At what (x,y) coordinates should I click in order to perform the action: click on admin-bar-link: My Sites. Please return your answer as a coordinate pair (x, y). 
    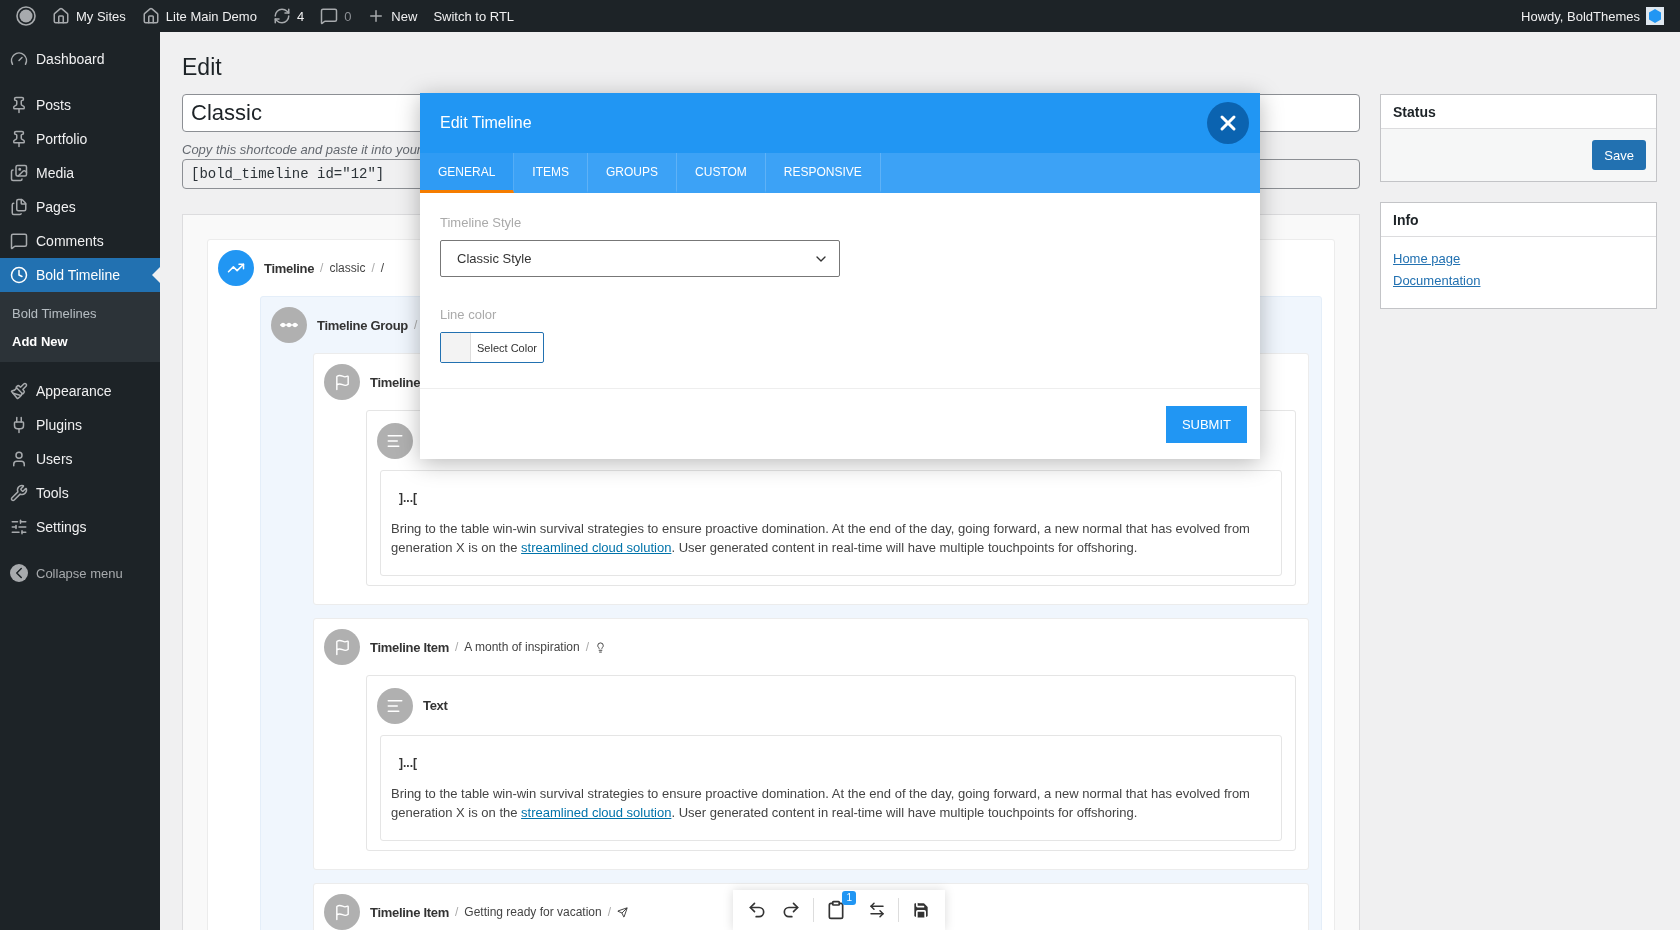
    Looking at the image, I should click on (101, 16).